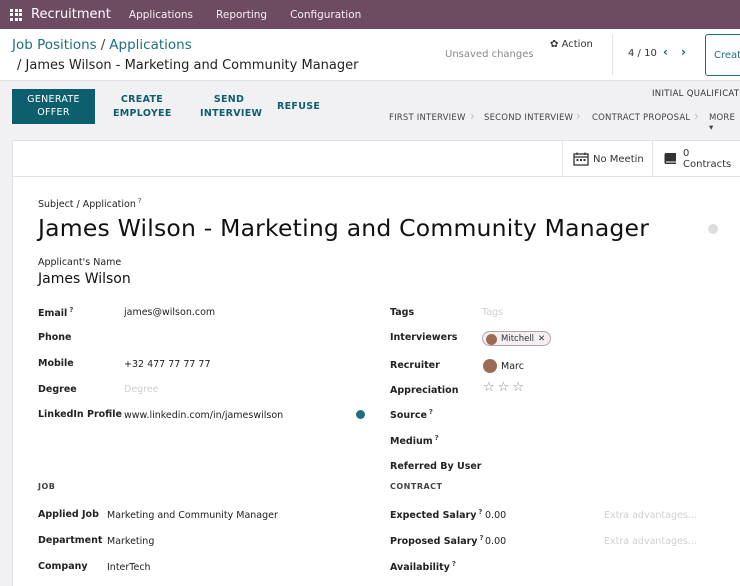  What do you see at coordinates (56, 313) in the screenshot?
I see `email-label: Email?` at bounding box center [56, 313].